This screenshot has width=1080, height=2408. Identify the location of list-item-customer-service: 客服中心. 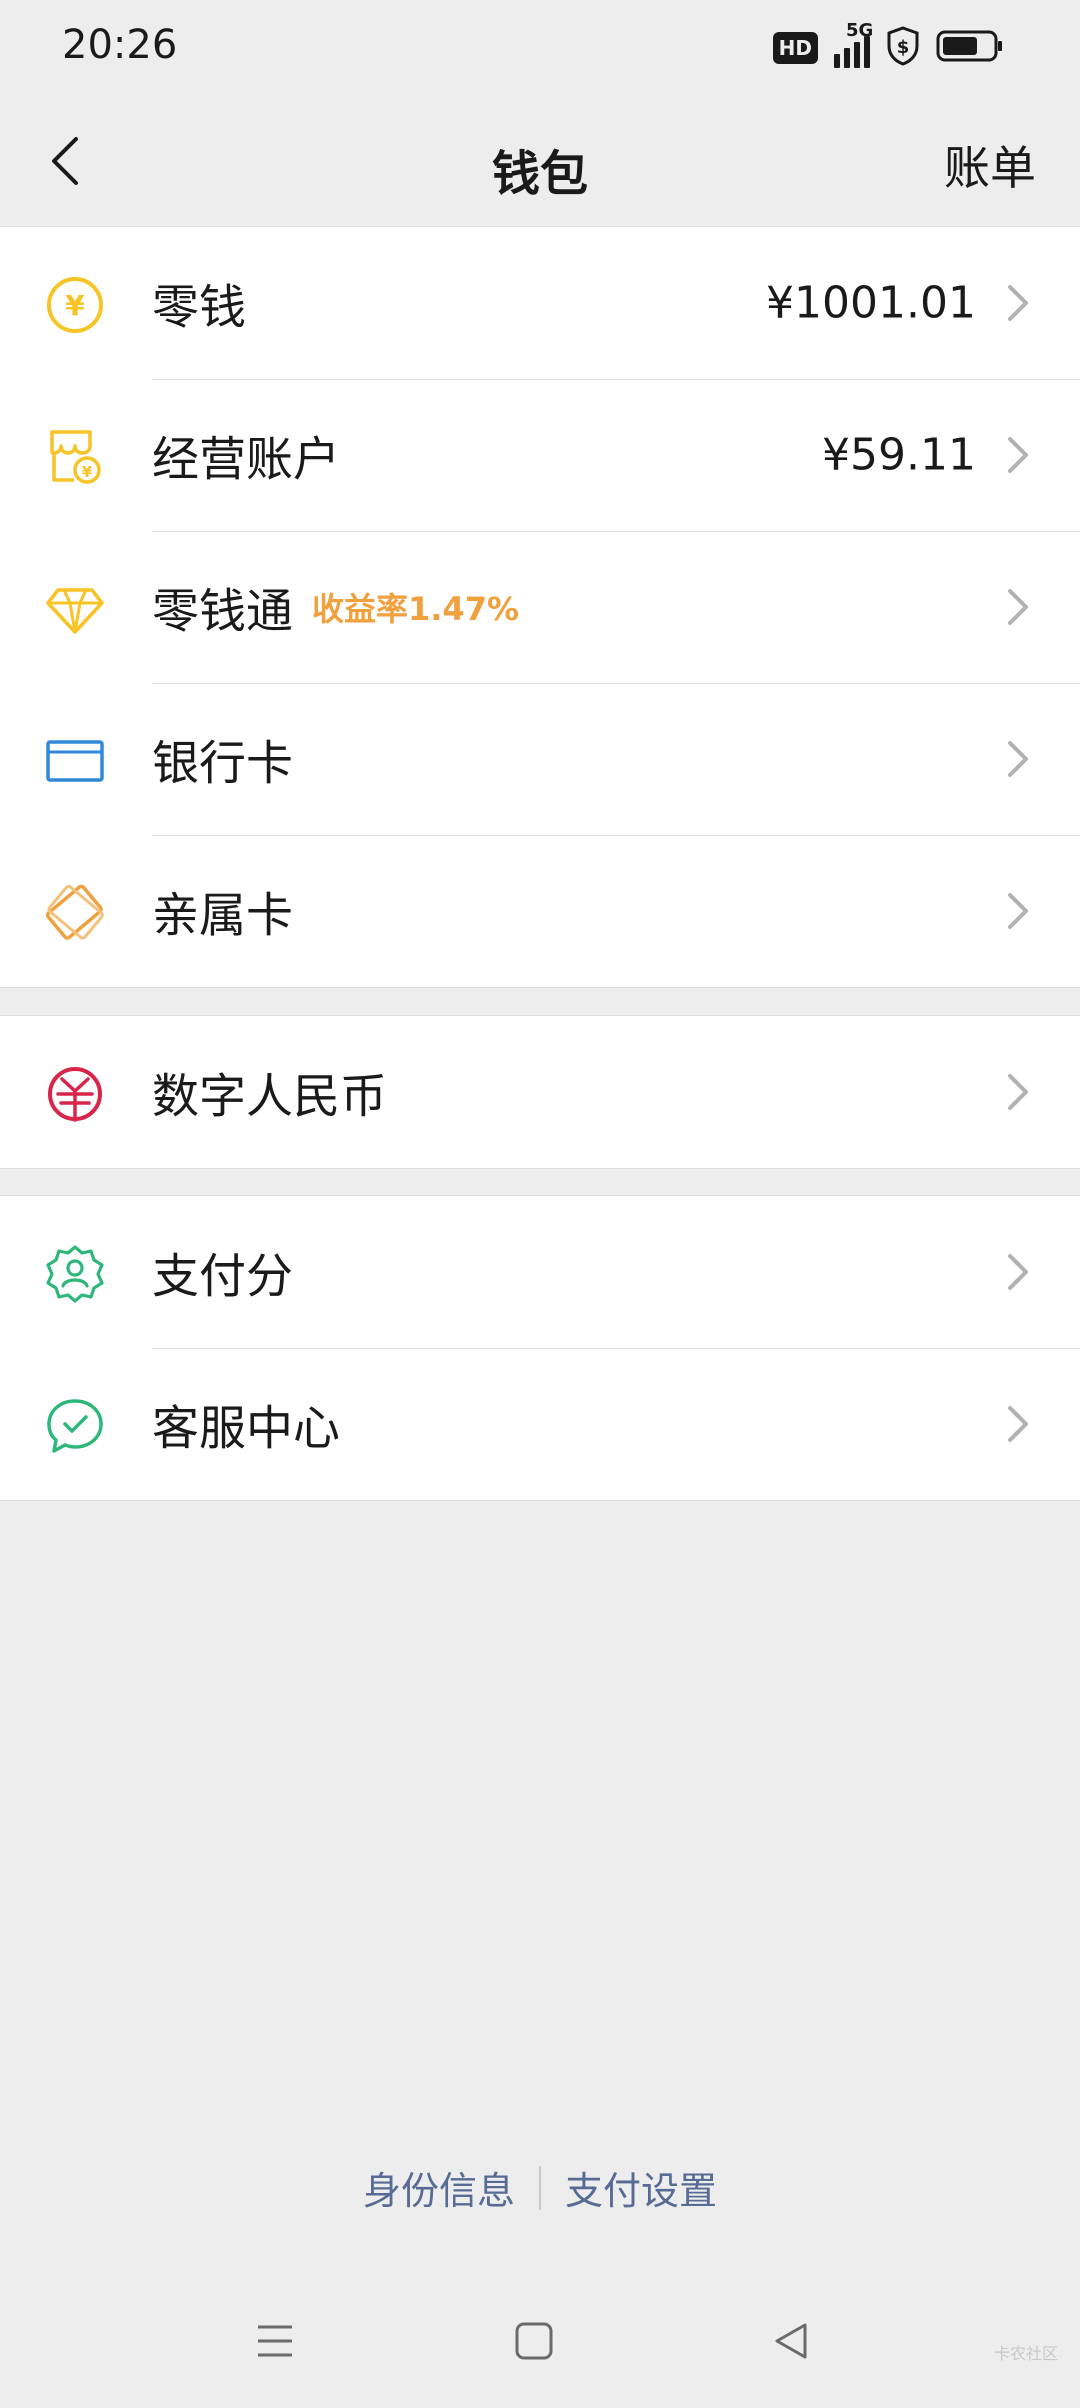
(540, 1424).